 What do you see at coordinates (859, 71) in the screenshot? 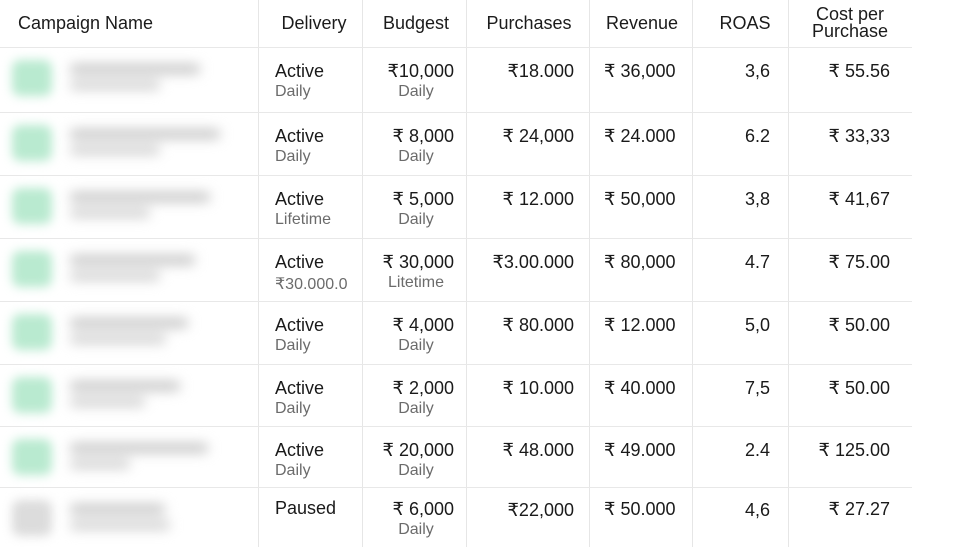
I see `cpp-value: ₹ 55.56` at bounding box center [859, 71].